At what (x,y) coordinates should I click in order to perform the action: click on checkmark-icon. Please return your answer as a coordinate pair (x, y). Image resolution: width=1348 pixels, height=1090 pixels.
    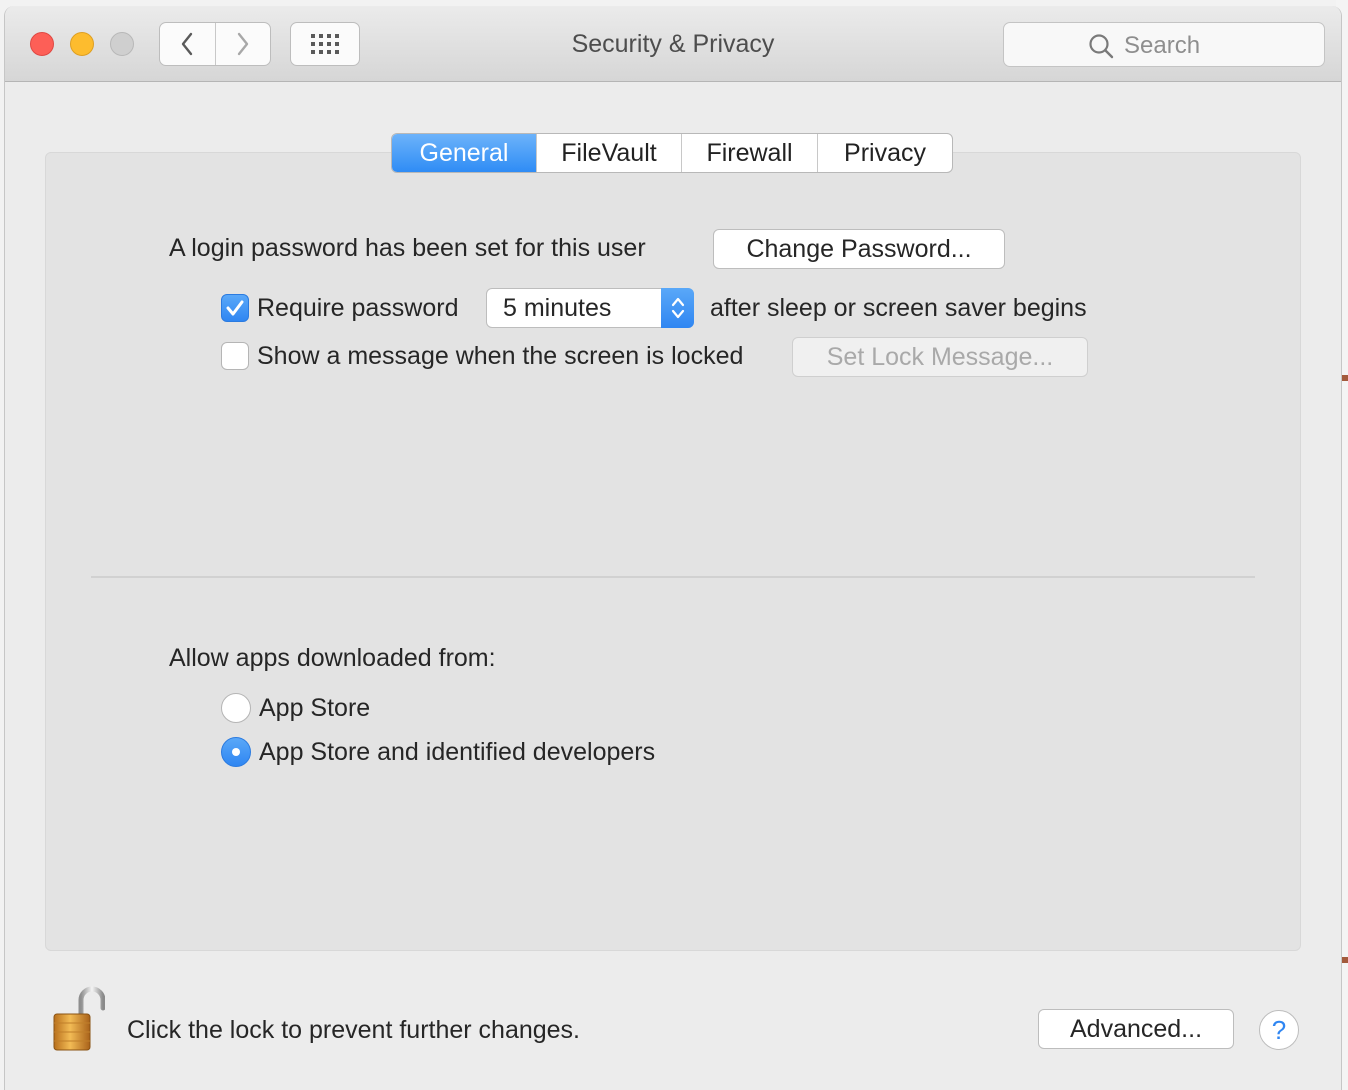
    Looking at the image, I should click on (235, 308).